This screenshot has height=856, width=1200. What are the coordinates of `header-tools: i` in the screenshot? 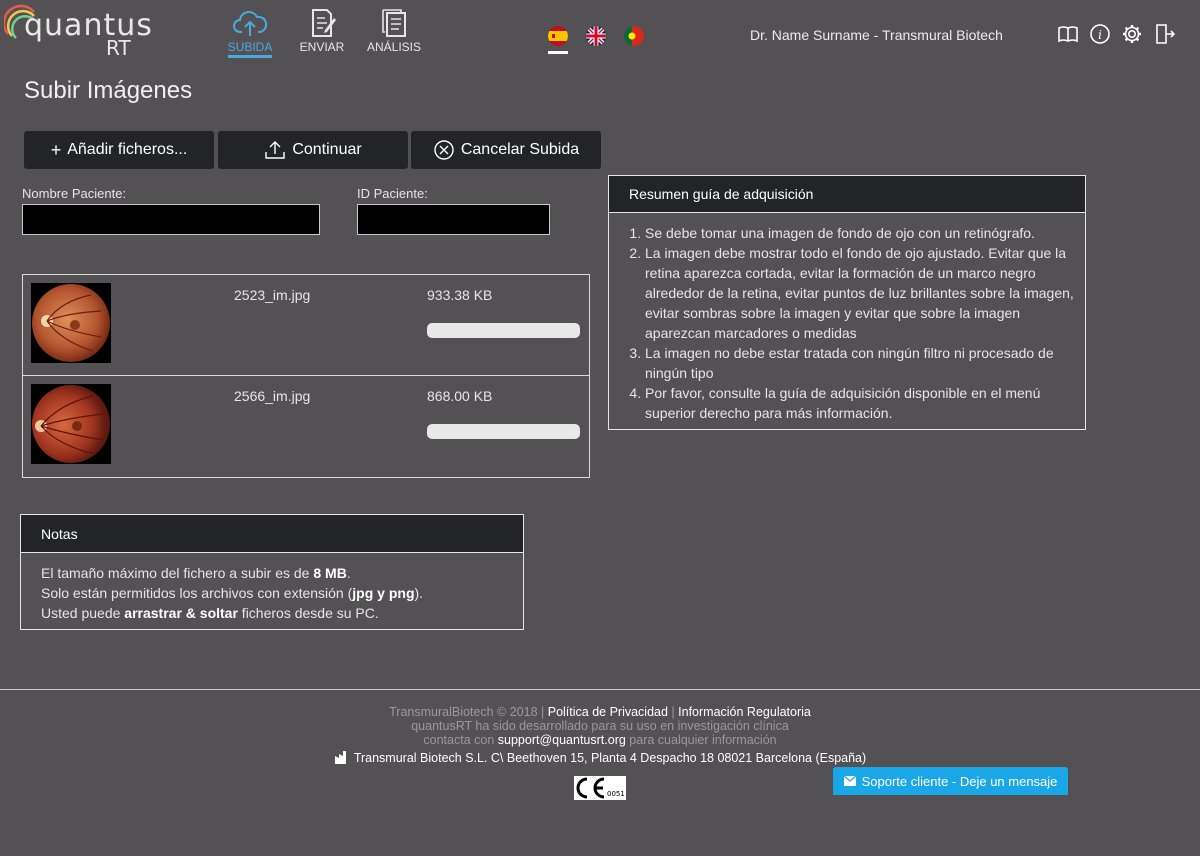 It's located at (1116, 34).